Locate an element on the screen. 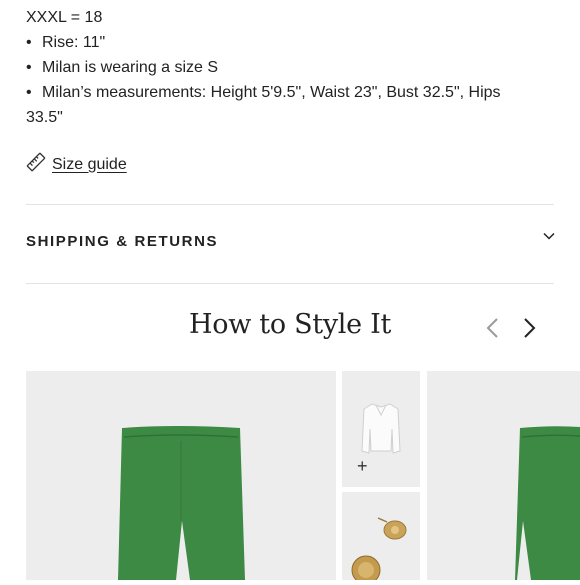  product-card-shirt: + is located at coordinates (381, 429).